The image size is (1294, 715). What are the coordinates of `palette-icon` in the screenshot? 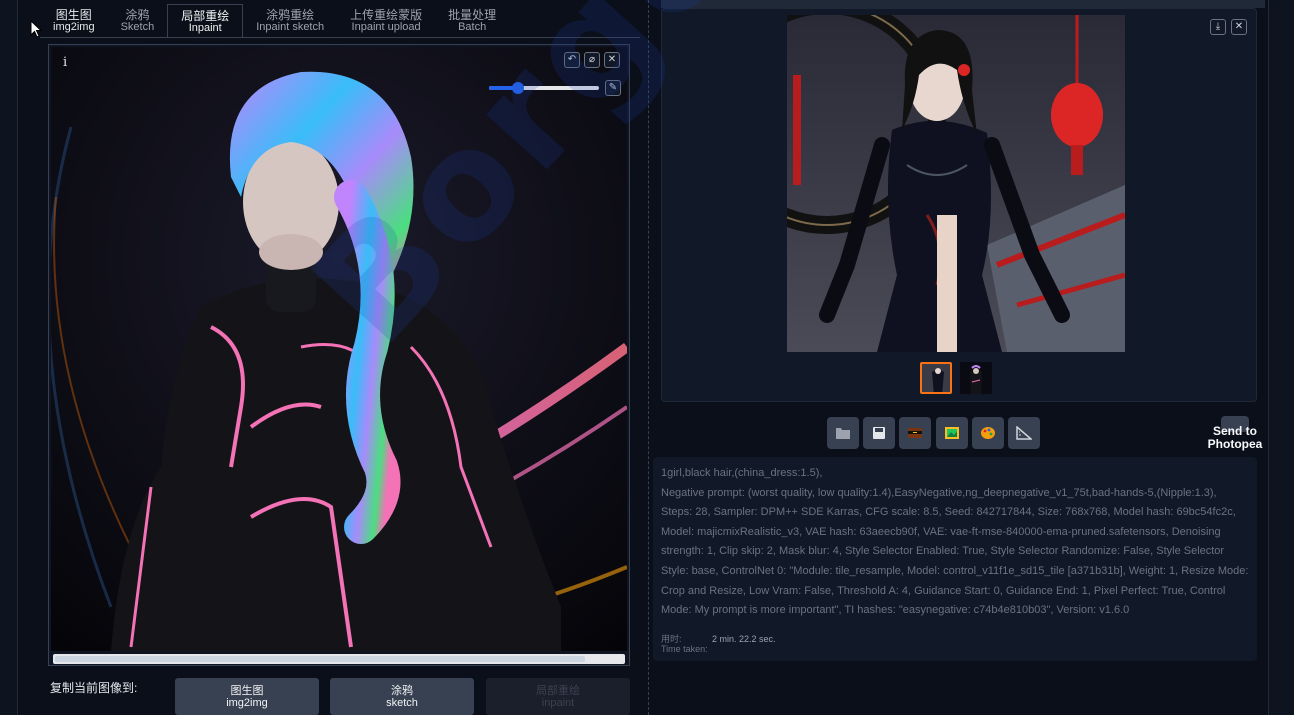 It's located at (988, 433).